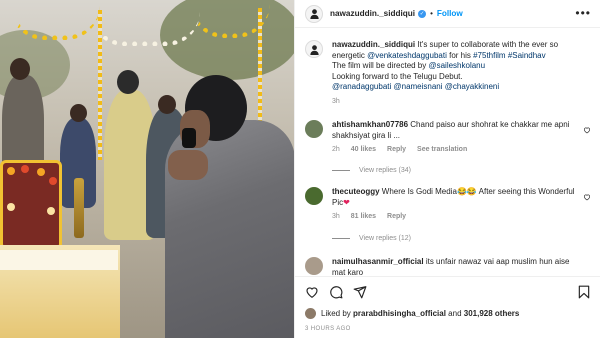  What do you see at coordinates (31, 205) in the screenshot?
I see `photo-shrine` at bounding box center [31, 205].